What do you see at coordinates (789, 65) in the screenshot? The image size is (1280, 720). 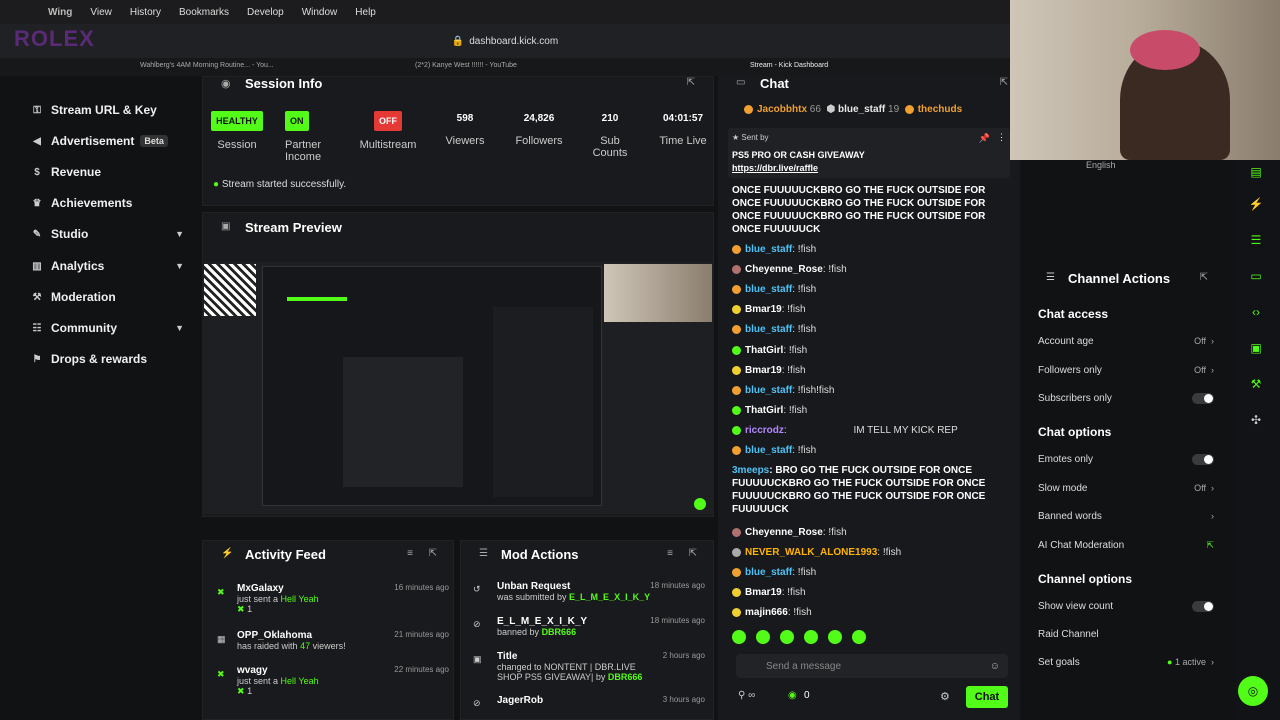 I see `tab-kick-dashboard: Stream - Kick Dashboard` at bounding box center [789, 65].